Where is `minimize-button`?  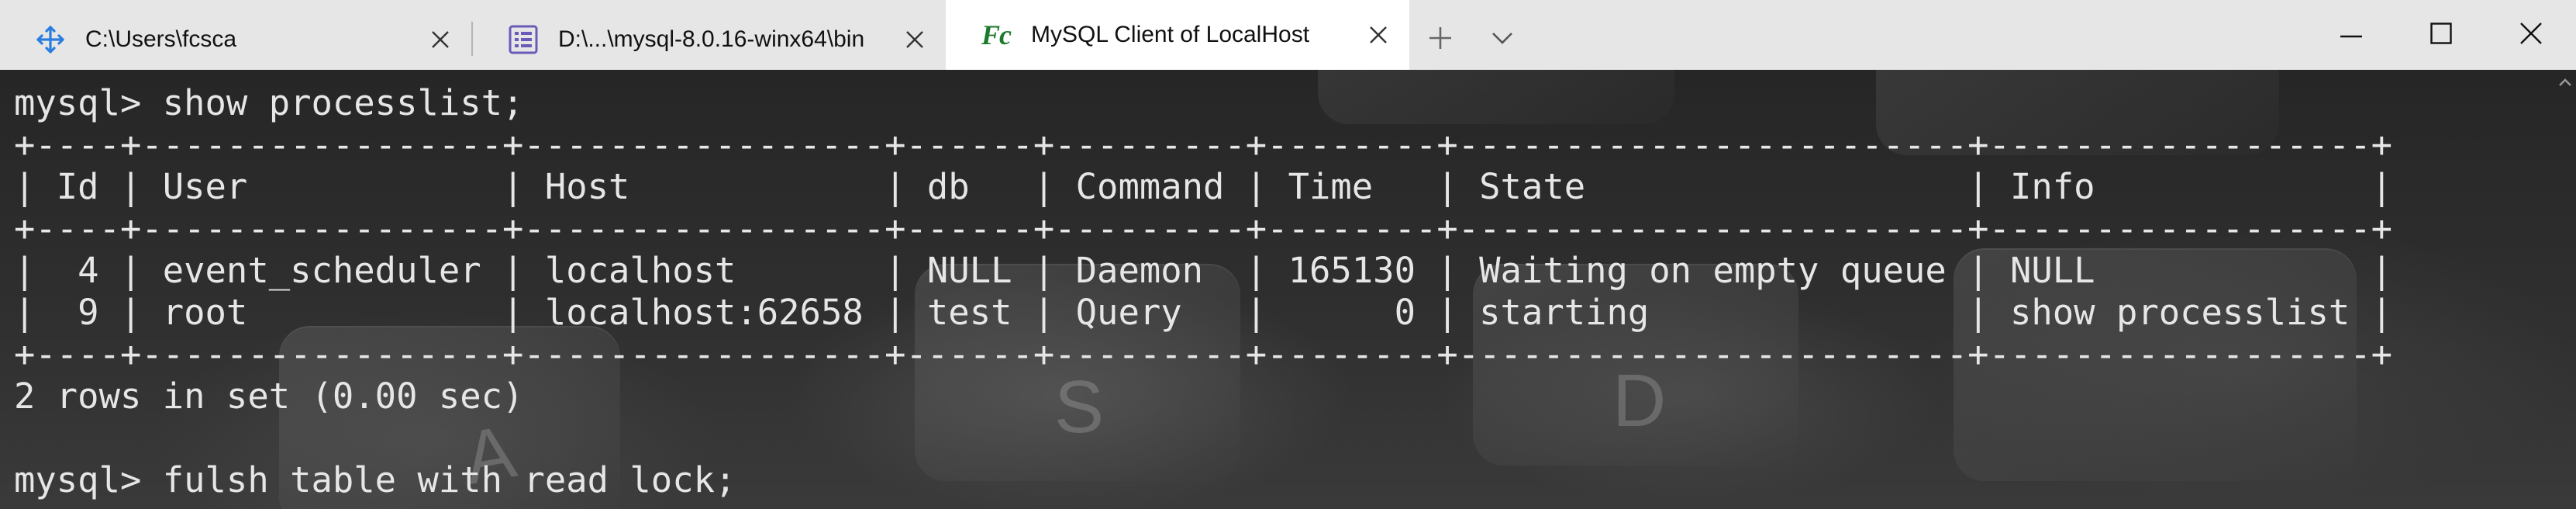
minimize-button is located at coordinates (2351, 35).